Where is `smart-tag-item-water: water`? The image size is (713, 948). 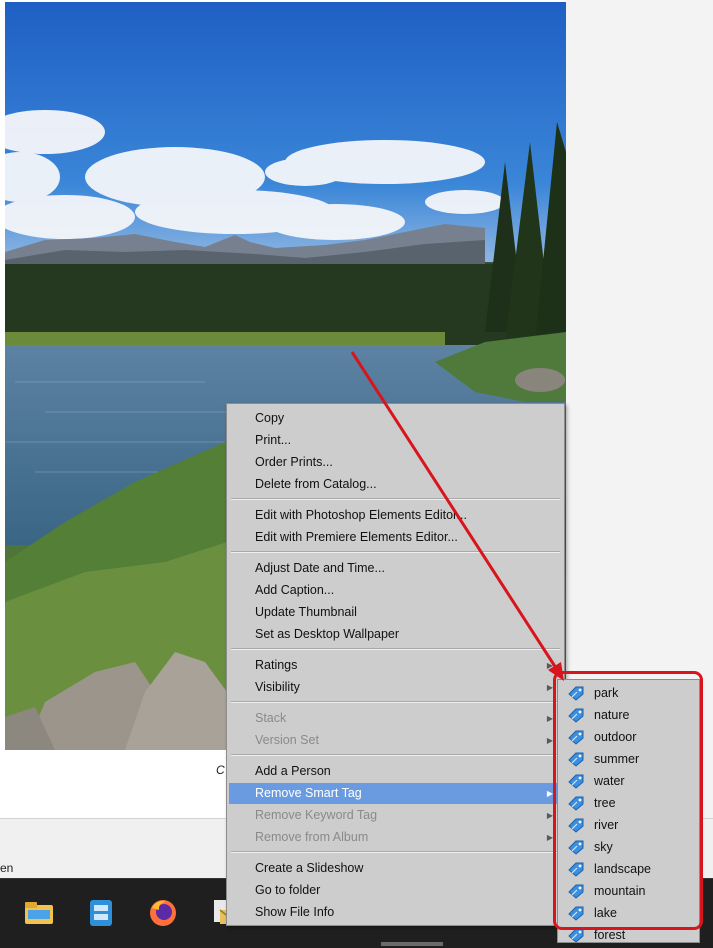 smart-tag-item-water: water is located at coordinates (628, 781).